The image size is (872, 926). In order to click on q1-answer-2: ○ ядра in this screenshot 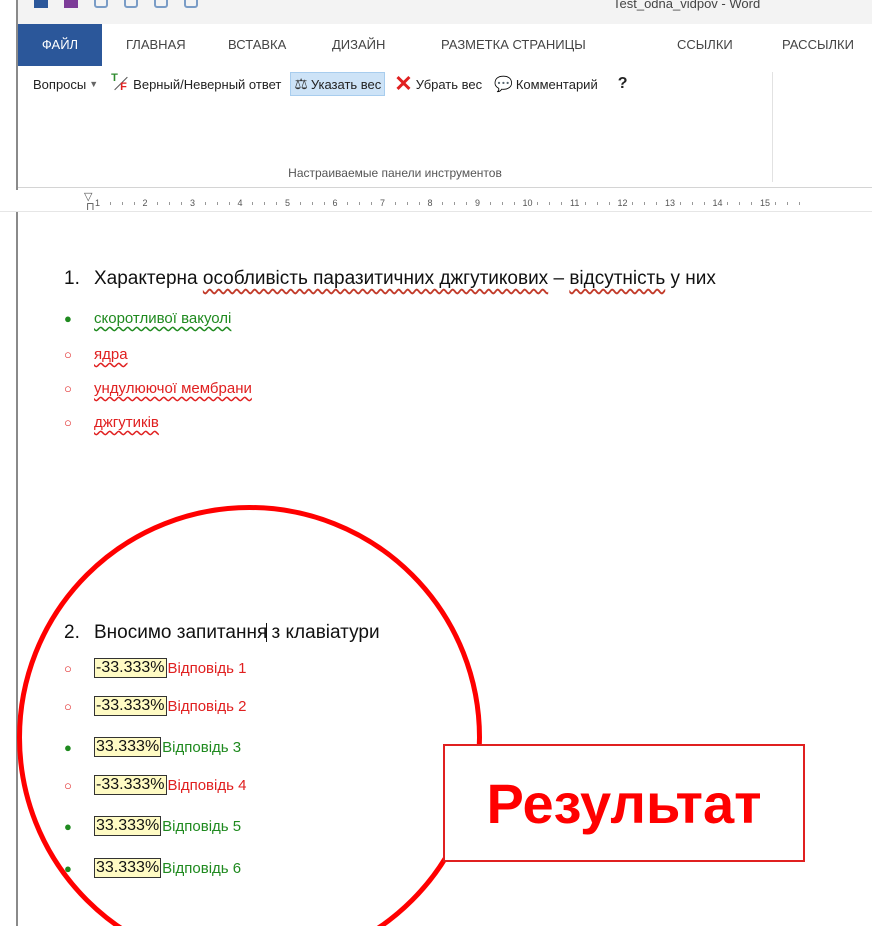, I will do `click(96, 354)`.